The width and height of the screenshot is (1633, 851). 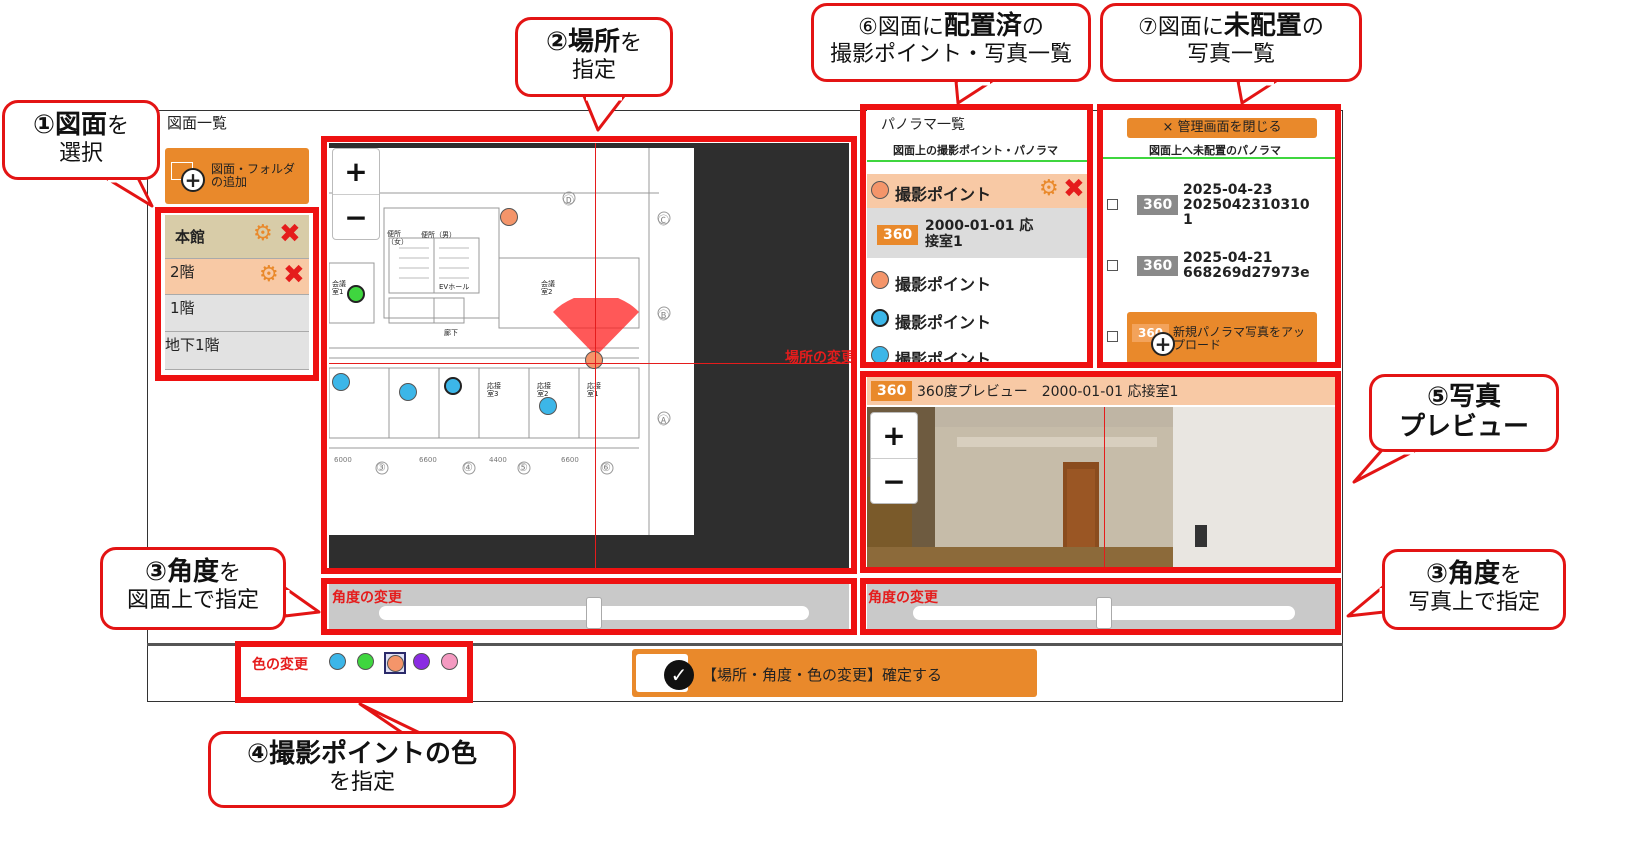 What do you see at coordinates (901, 27) in the screenshot?
I see `callout-small: ⑥図面に` at bounding box center [901, 27].